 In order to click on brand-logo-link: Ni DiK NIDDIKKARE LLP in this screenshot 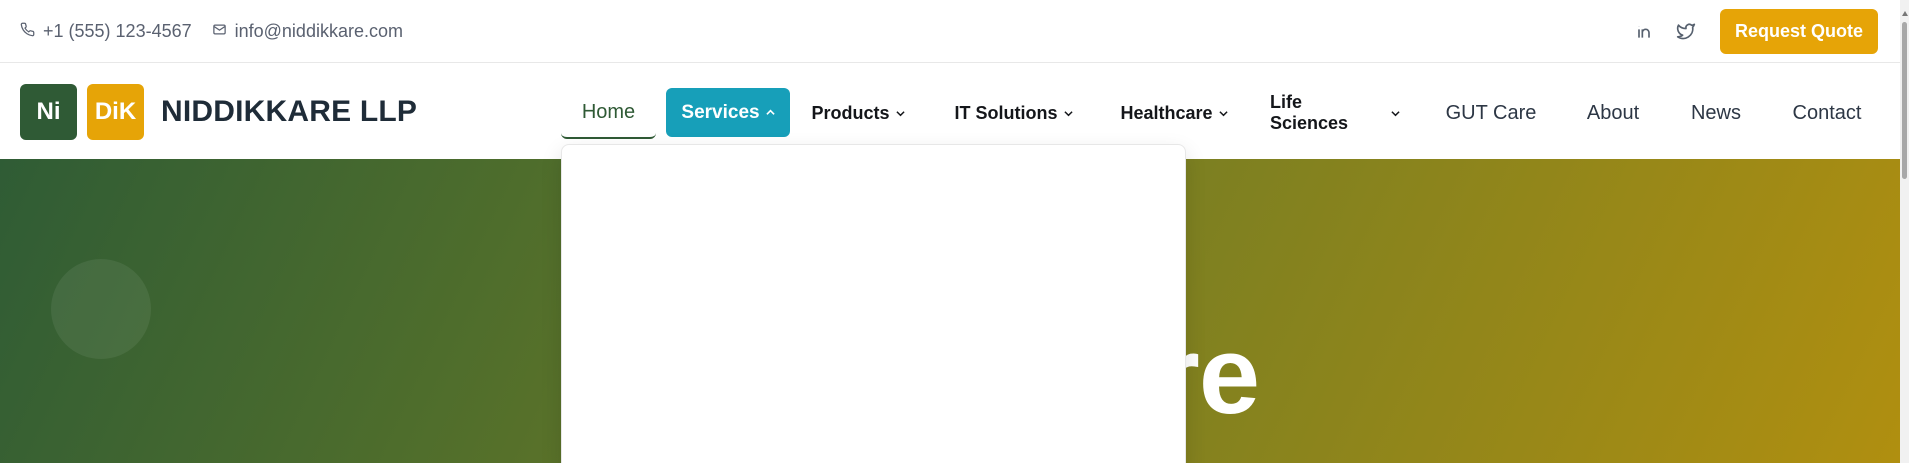, I will do `click(218, 112)`.